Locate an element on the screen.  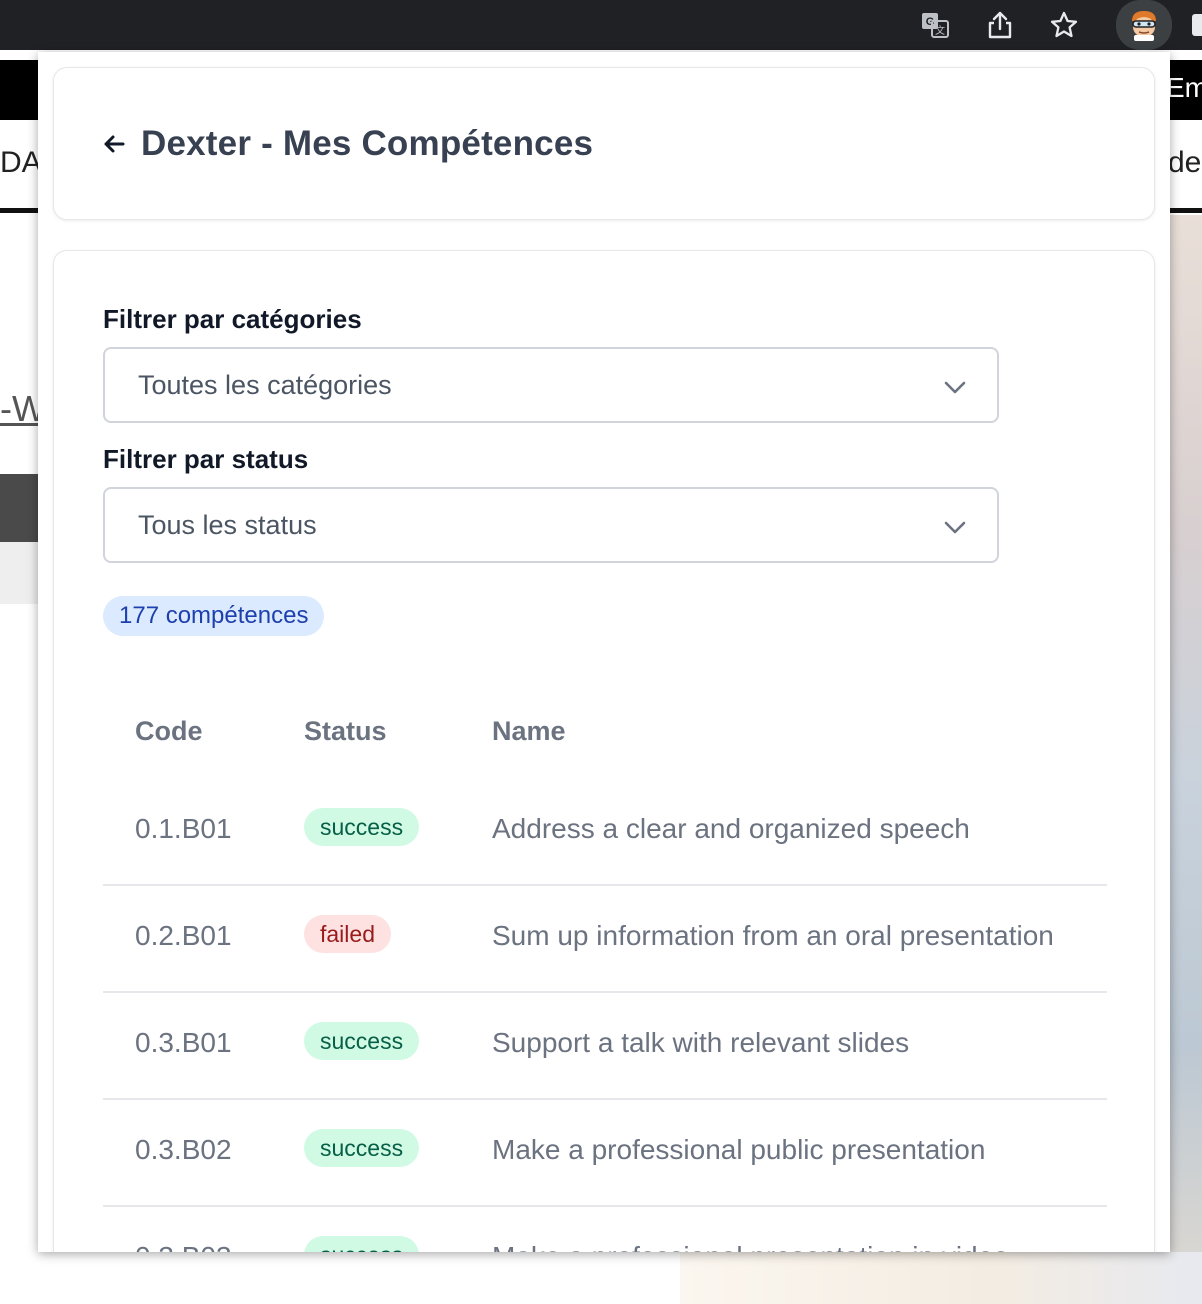
translate-icon: G 文 is located at coordinates (935, 25).